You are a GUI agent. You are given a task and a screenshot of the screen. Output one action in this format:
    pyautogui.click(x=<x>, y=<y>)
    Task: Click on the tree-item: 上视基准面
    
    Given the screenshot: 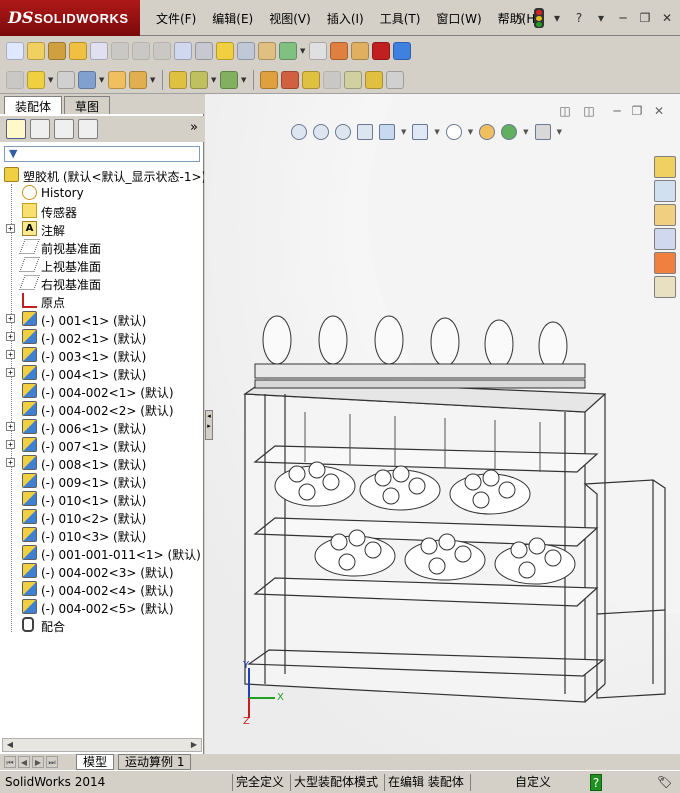 What is the action you would take?
    pyautogui.click(x=102, y=265)
    